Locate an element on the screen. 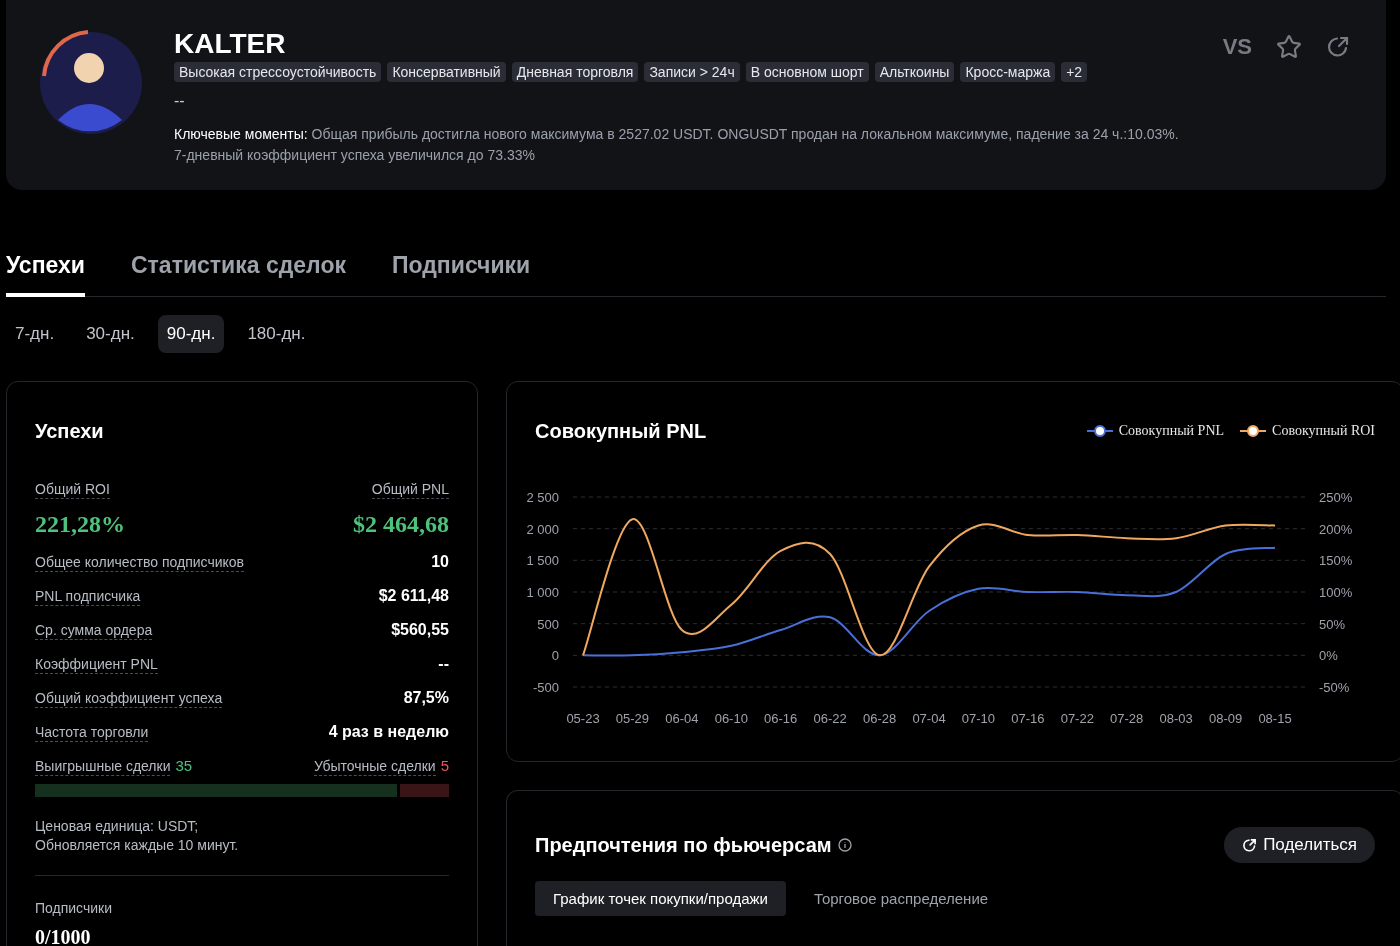  stat-value: 87,5% is located at coordinates (426, 698).